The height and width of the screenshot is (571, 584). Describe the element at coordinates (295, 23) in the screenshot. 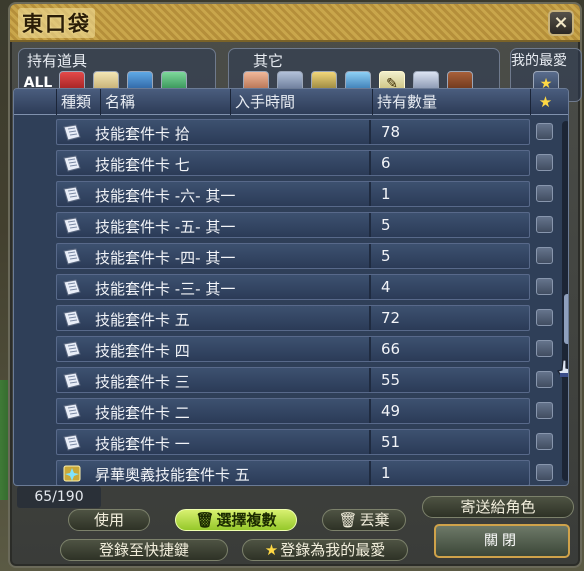

I see `title-bar: 東口袋 ×` at that location.